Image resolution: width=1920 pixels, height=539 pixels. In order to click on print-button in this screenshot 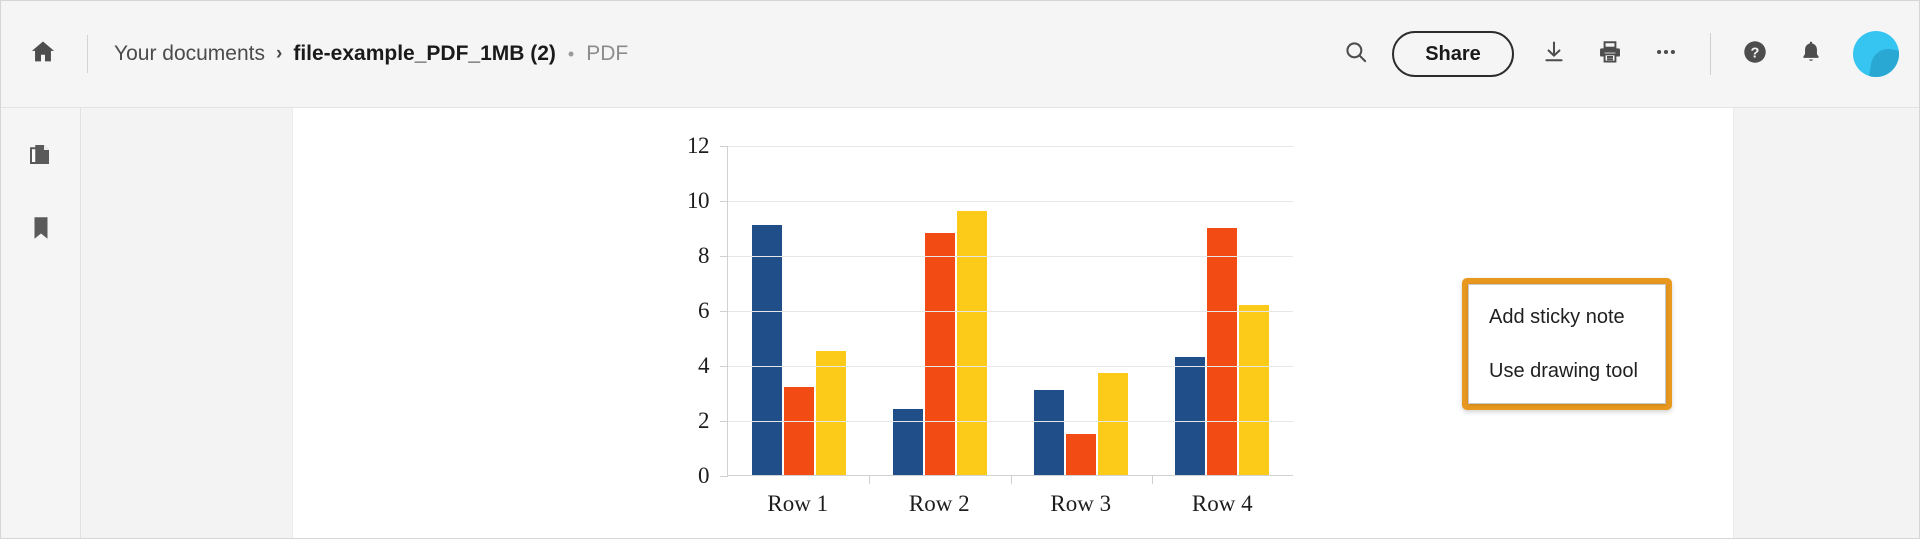, I will do `click(1610, 54)`.